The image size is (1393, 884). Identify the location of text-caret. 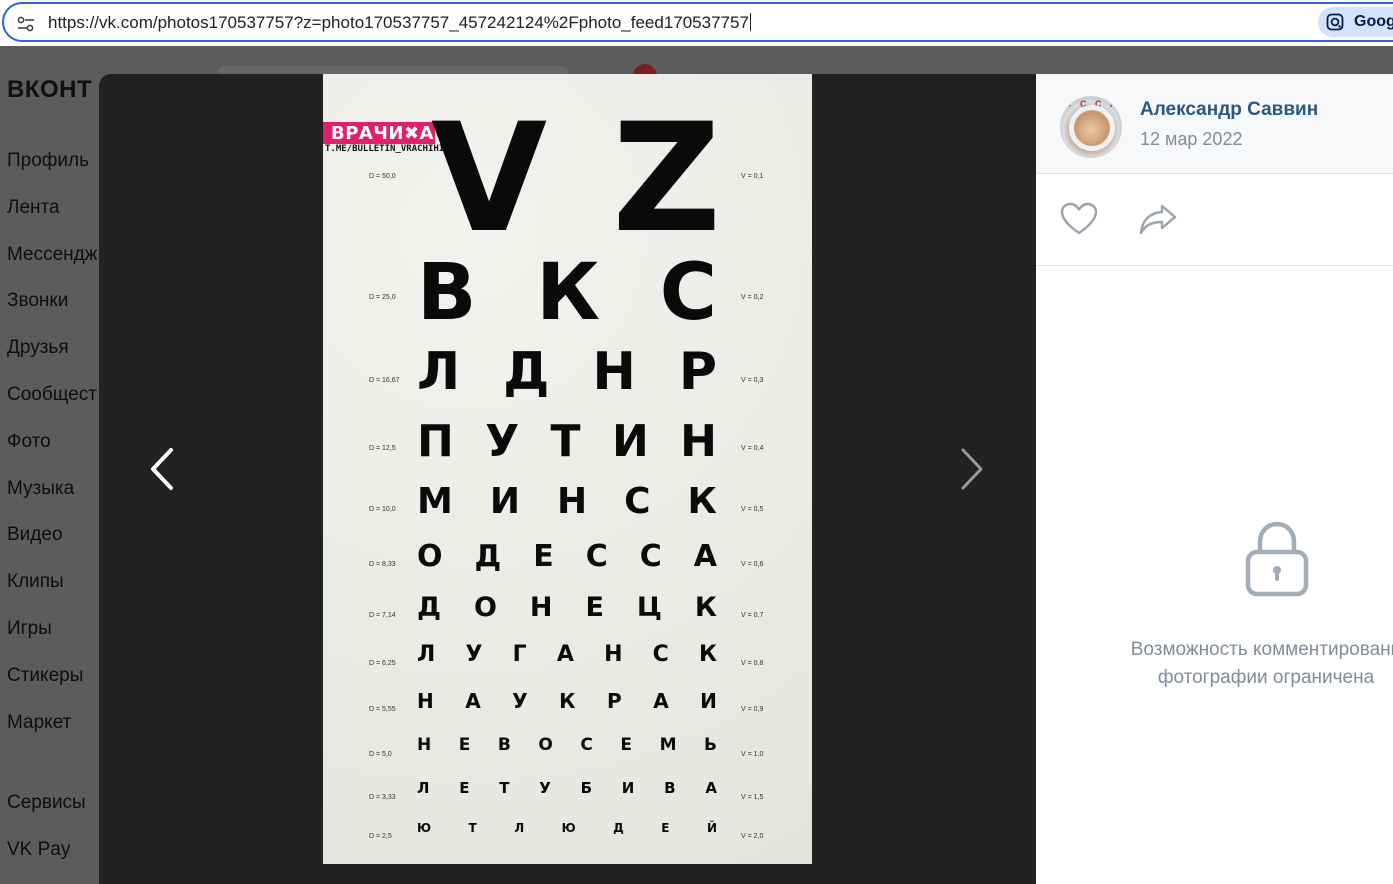
(750, 22).